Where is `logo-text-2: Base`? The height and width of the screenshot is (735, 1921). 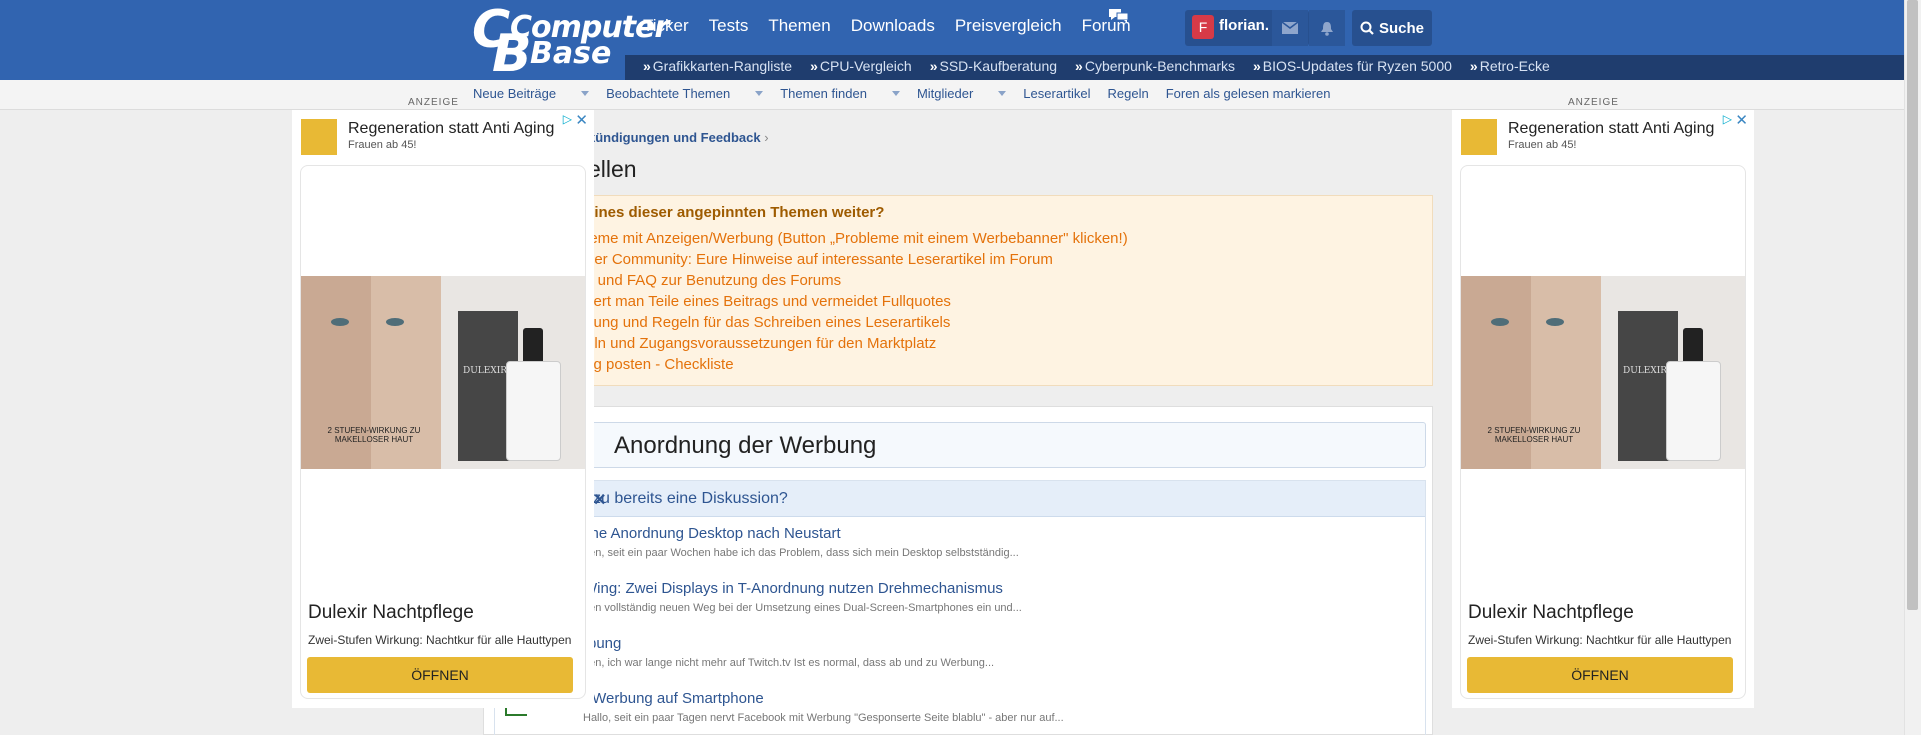 logo-text-2: Base is located at coordinates (571, 53).